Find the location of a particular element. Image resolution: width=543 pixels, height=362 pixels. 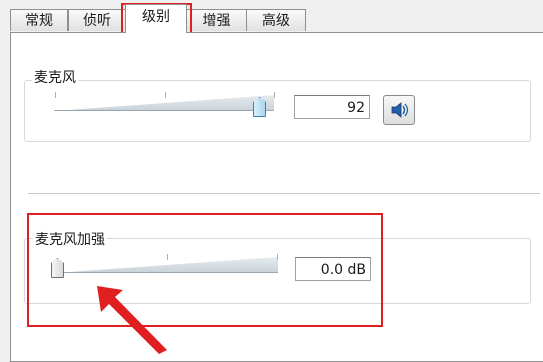

boost-level-field: 0.0 dB is located at coordinates (333, 269).